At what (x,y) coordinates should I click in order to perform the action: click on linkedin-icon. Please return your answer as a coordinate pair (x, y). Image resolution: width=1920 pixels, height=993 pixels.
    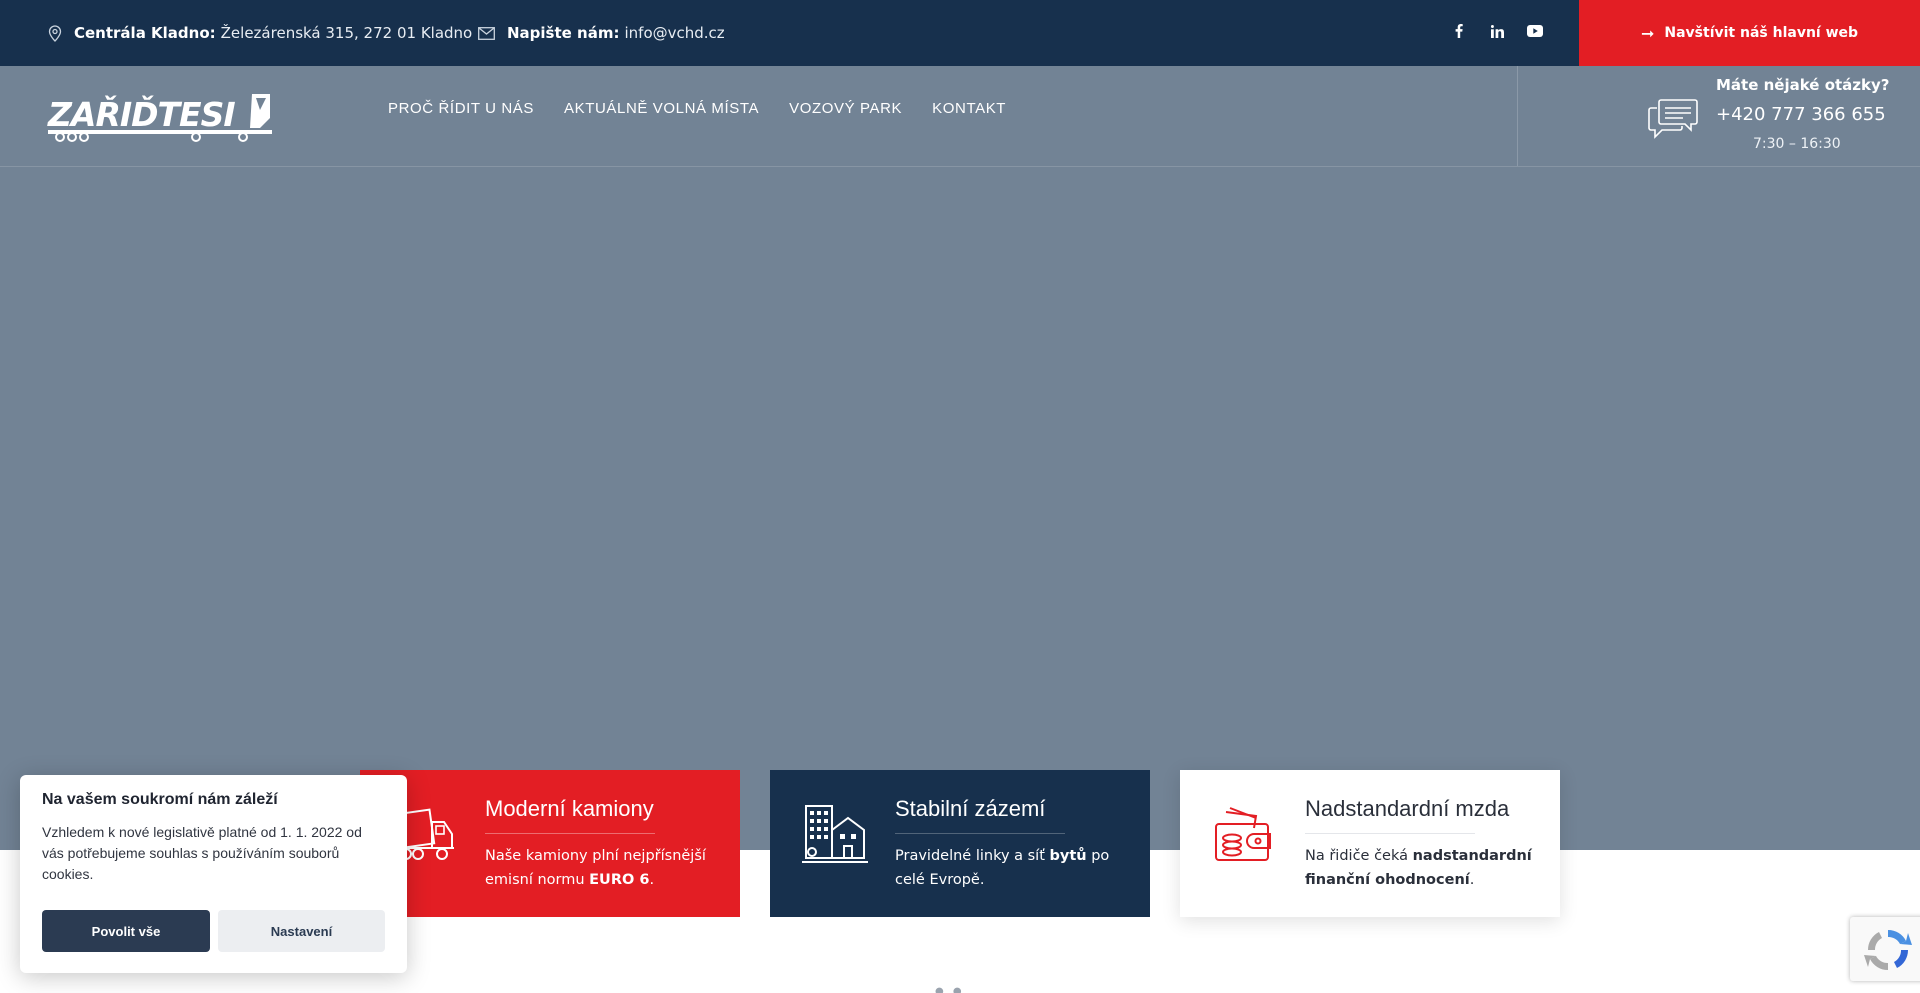
    Looking at the image, I should click on (1497, 31).